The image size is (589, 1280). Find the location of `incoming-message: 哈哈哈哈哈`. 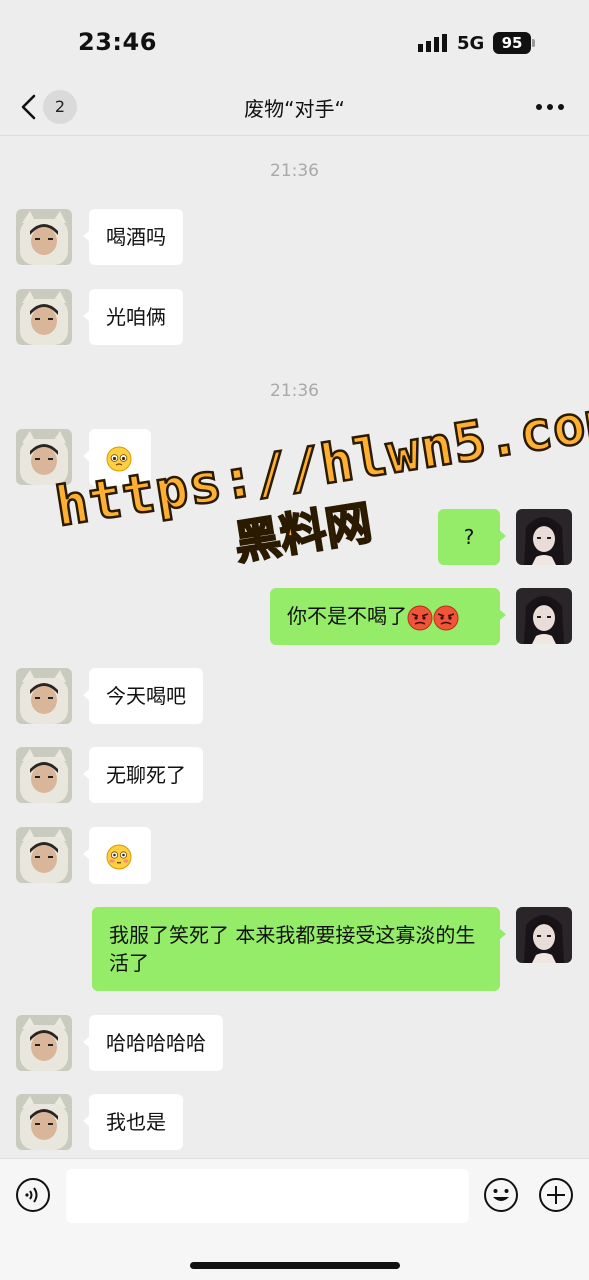

incoming-message: 哈哈哈哈哈 is located at coordinates (153, 1043).